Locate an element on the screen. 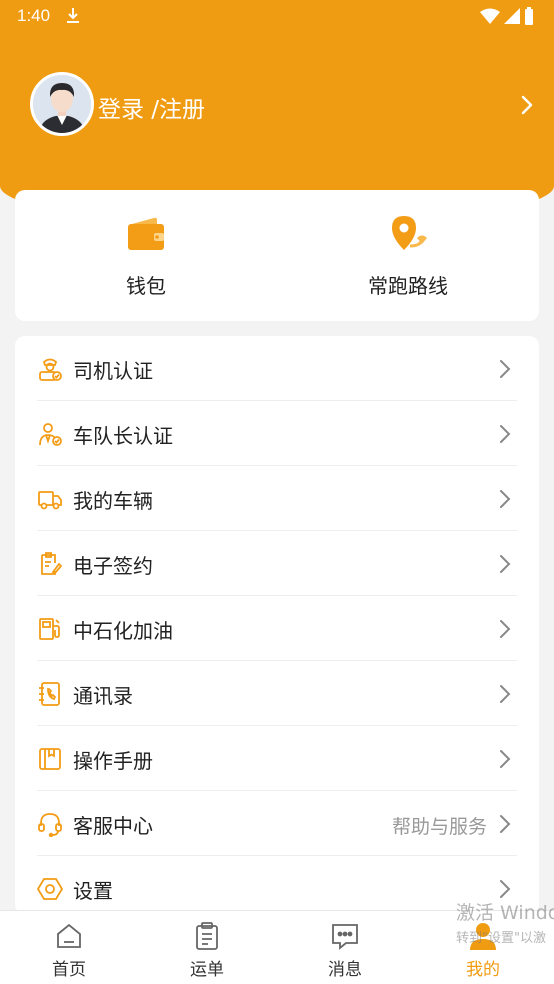 The image size is (554, 984). menu-item-label: 设置 is located at coordinates (93, 891).